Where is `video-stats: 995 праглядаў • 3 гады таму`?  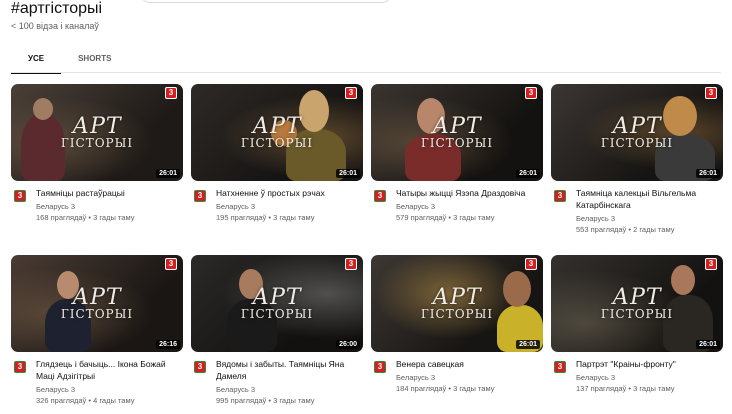
video-stats: 995 праглядаў • 3 гады таму is located at coordinates (265, 400).